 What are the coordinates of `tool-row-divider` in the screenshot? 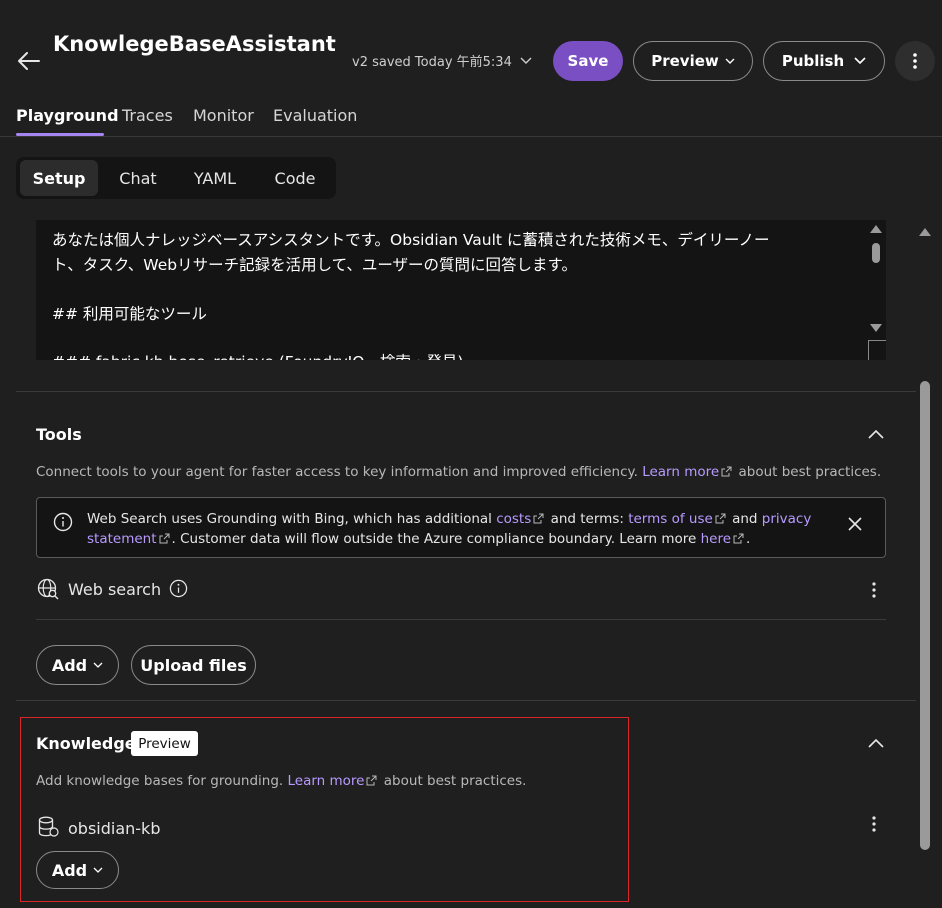 It's located at (461, 619).